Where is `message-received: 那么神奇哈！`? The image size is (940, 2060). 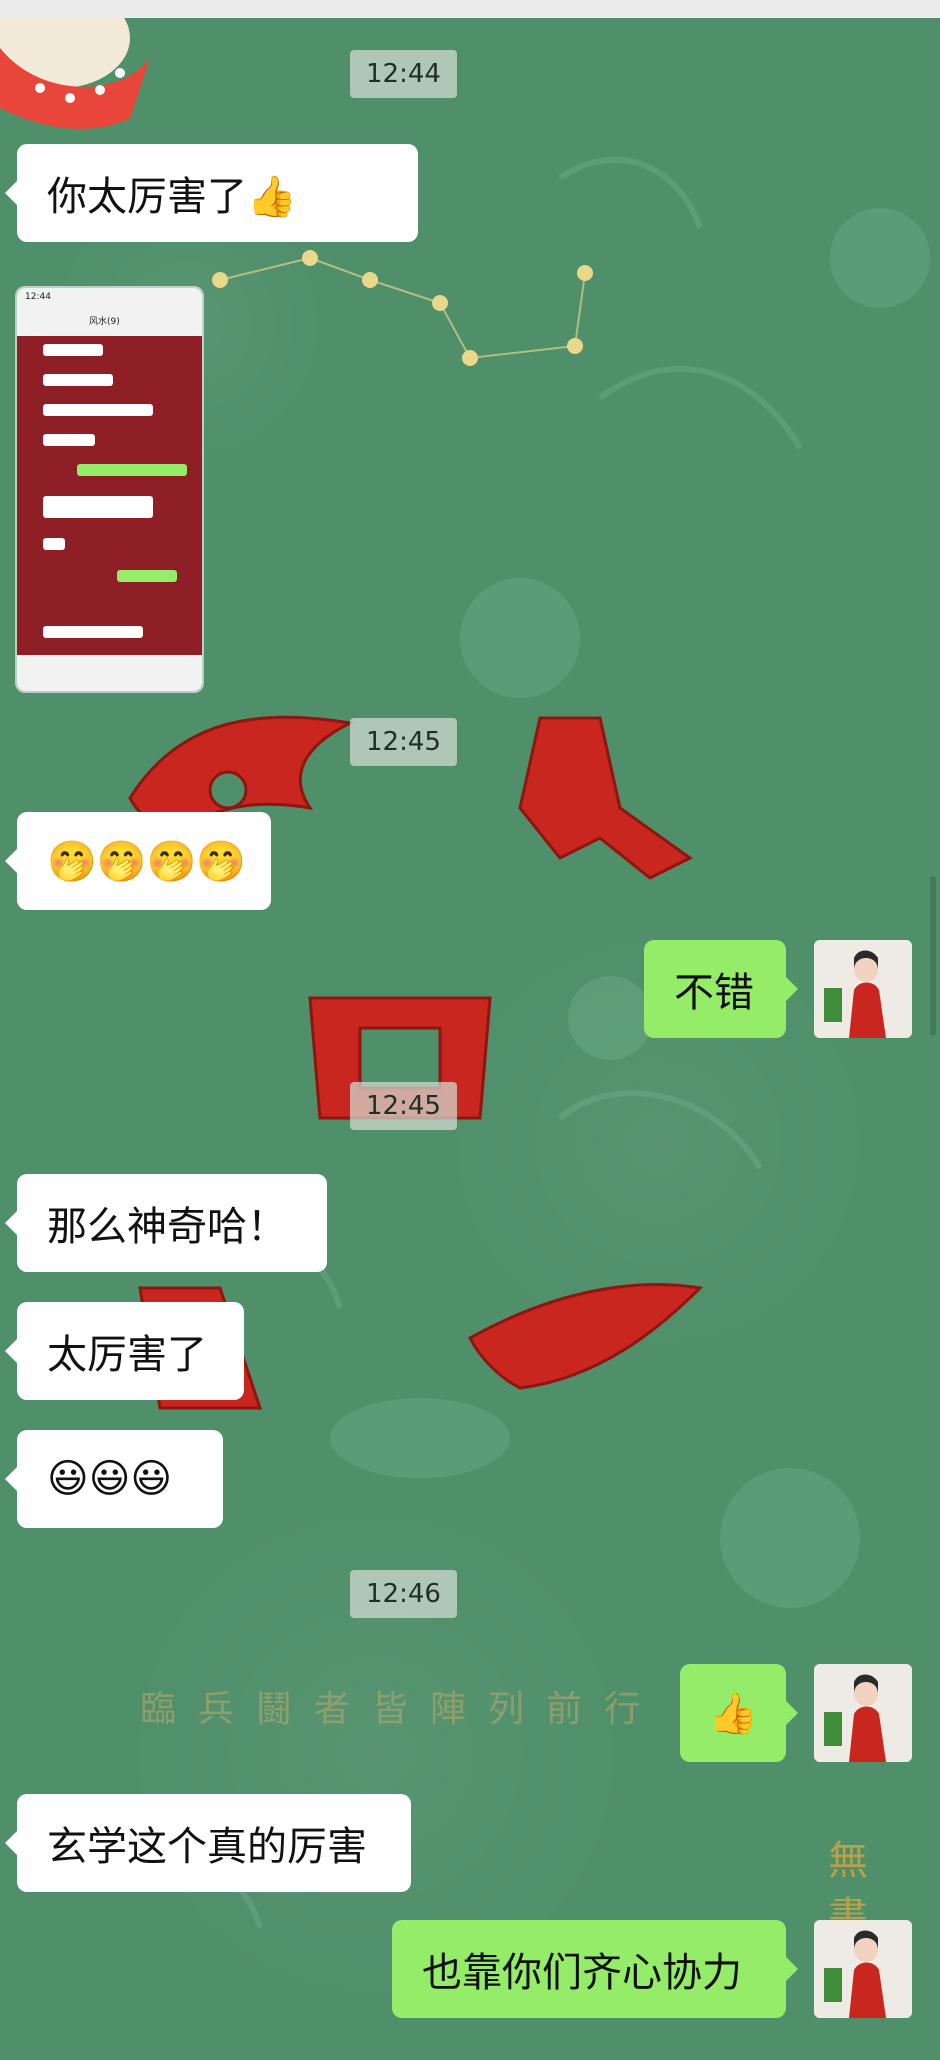
message-received: 那么神奇哈！ is located at coordinates (166, 1223).